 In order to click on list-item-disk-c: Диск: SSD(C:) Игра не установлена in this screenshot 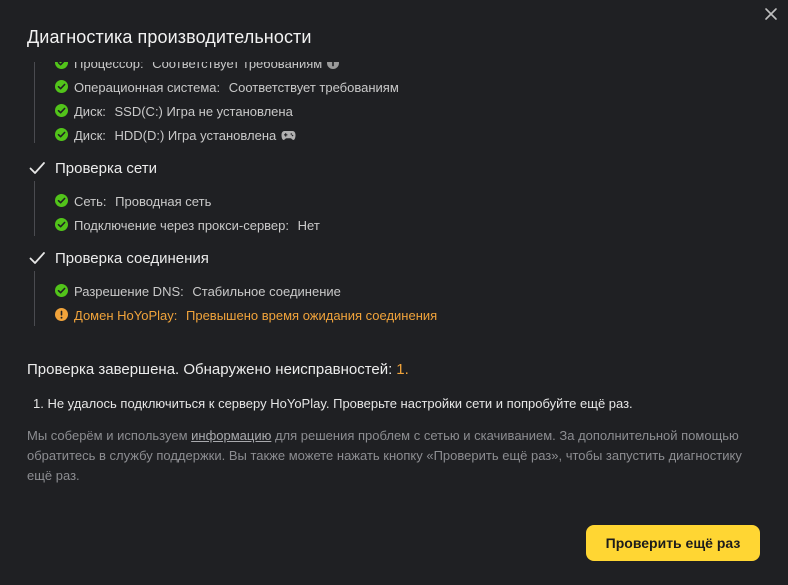, I will do `click(408, 111)`.